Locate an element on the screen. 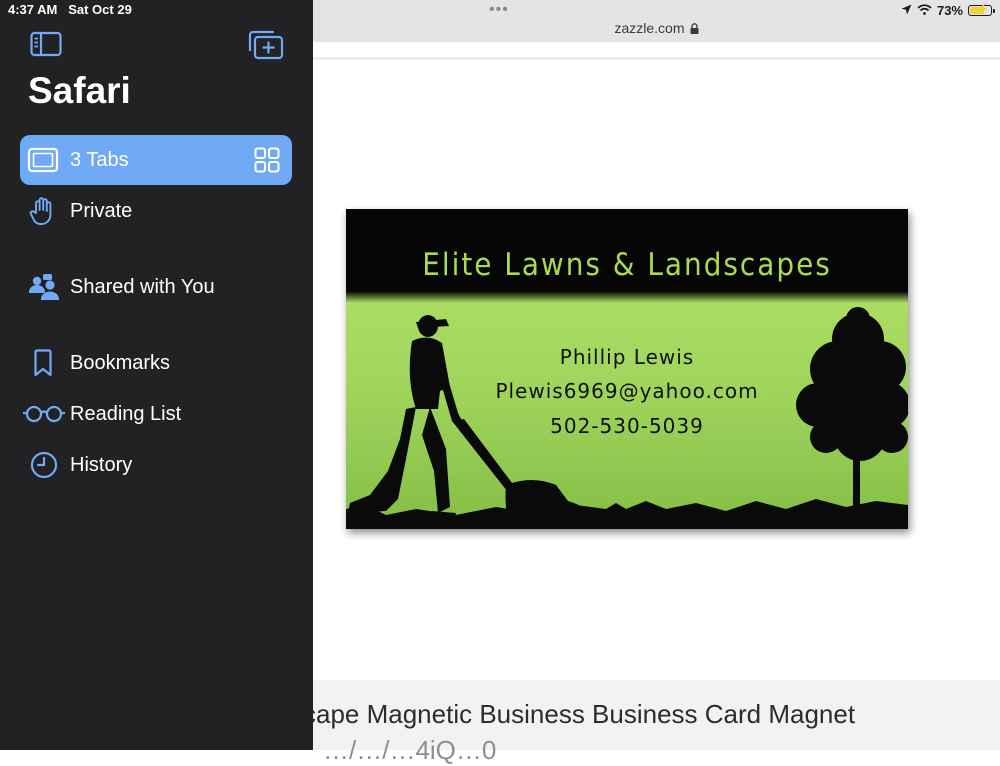  url-text: zazzle.com is located at coordinates (649, 28).